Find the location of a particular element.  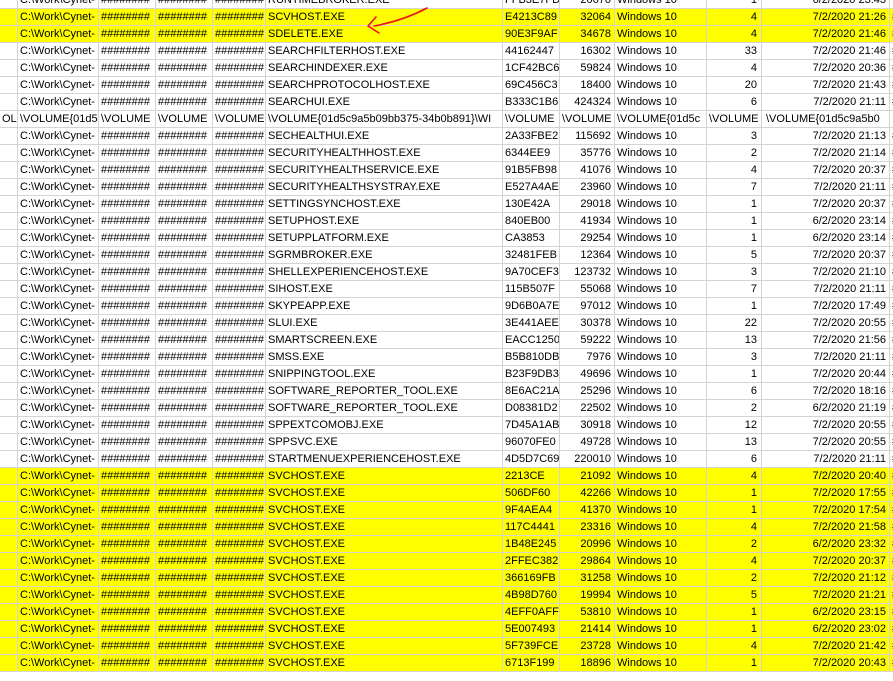

size-cell: 16302 is located at coordinates (587, 51).